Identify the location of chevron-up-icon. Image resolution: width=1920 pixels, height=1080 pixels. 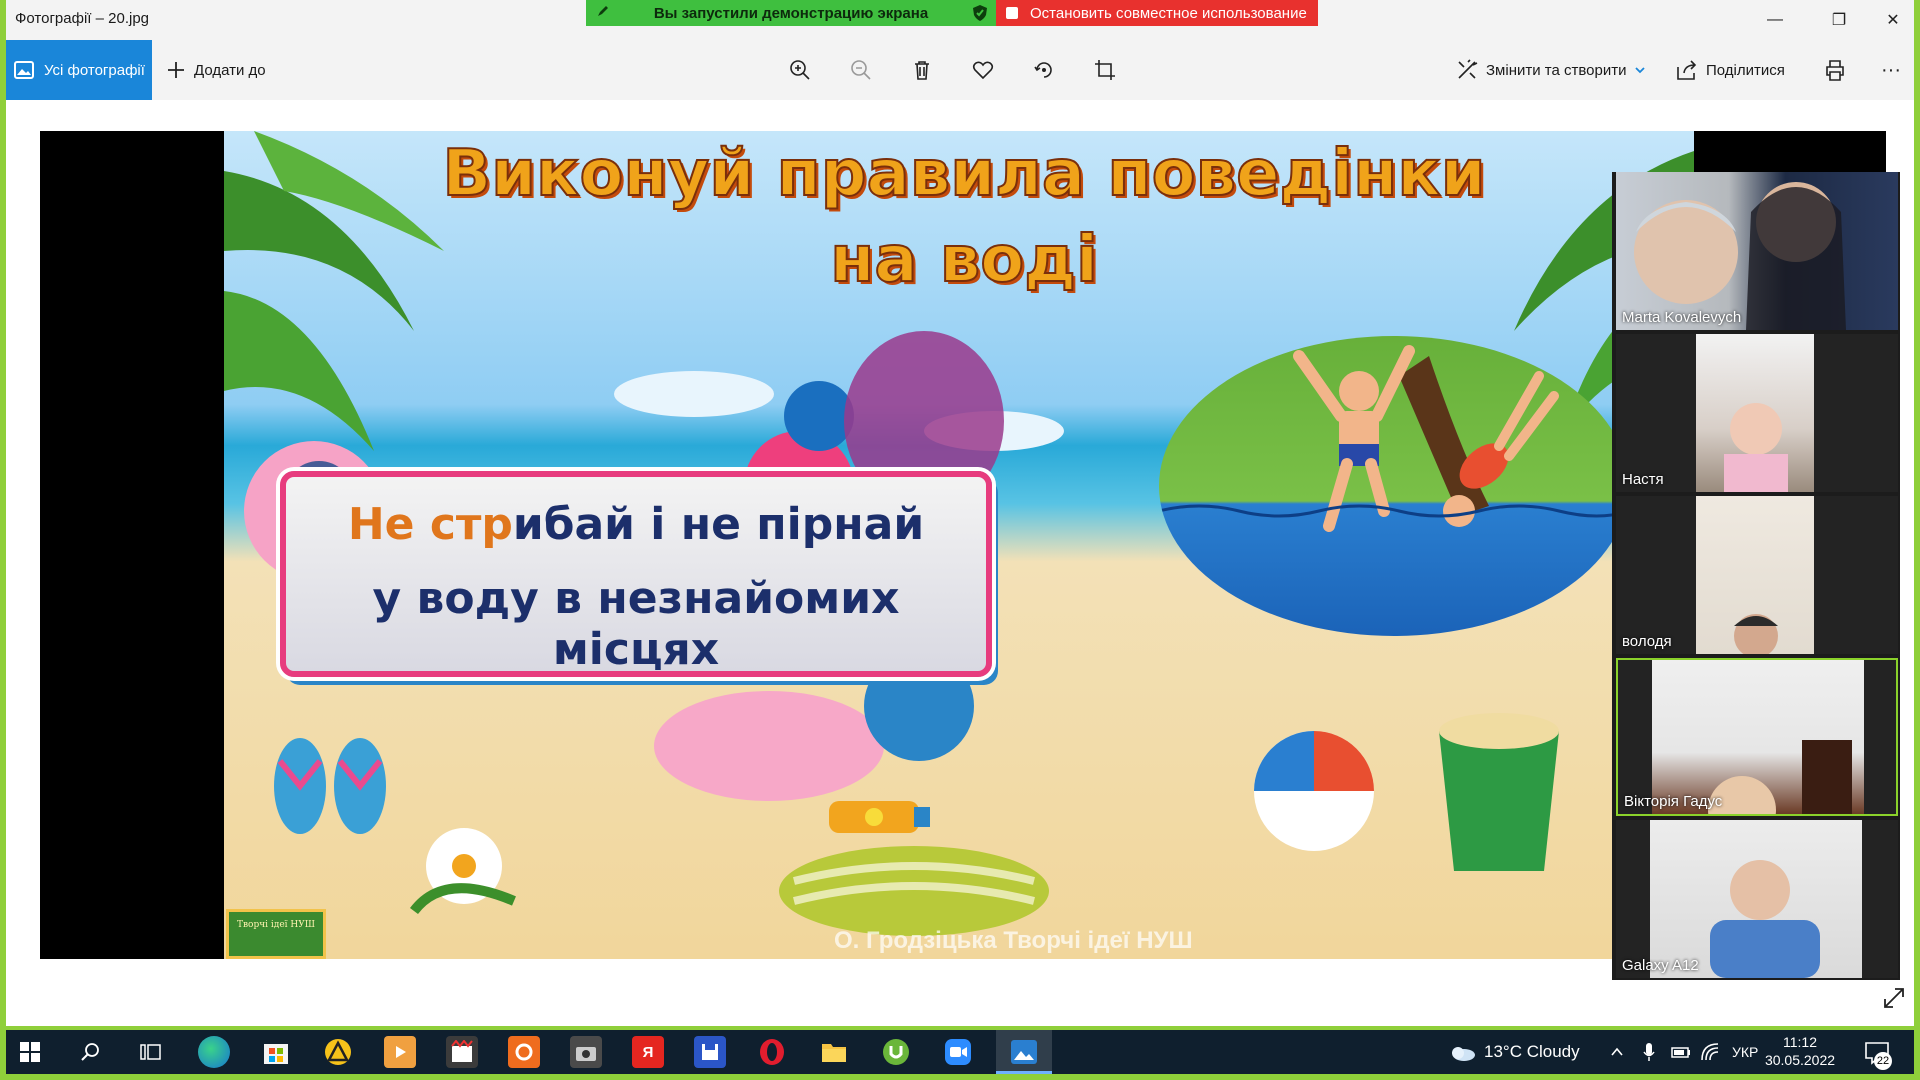
(1617, 1052).